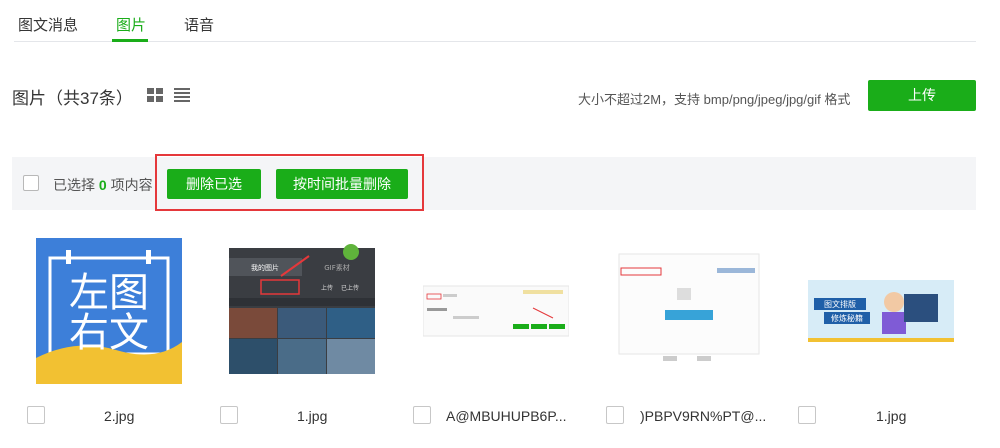 The image size is (1000, 448). I want to click on upload-button: 上传, so click(922, 95).